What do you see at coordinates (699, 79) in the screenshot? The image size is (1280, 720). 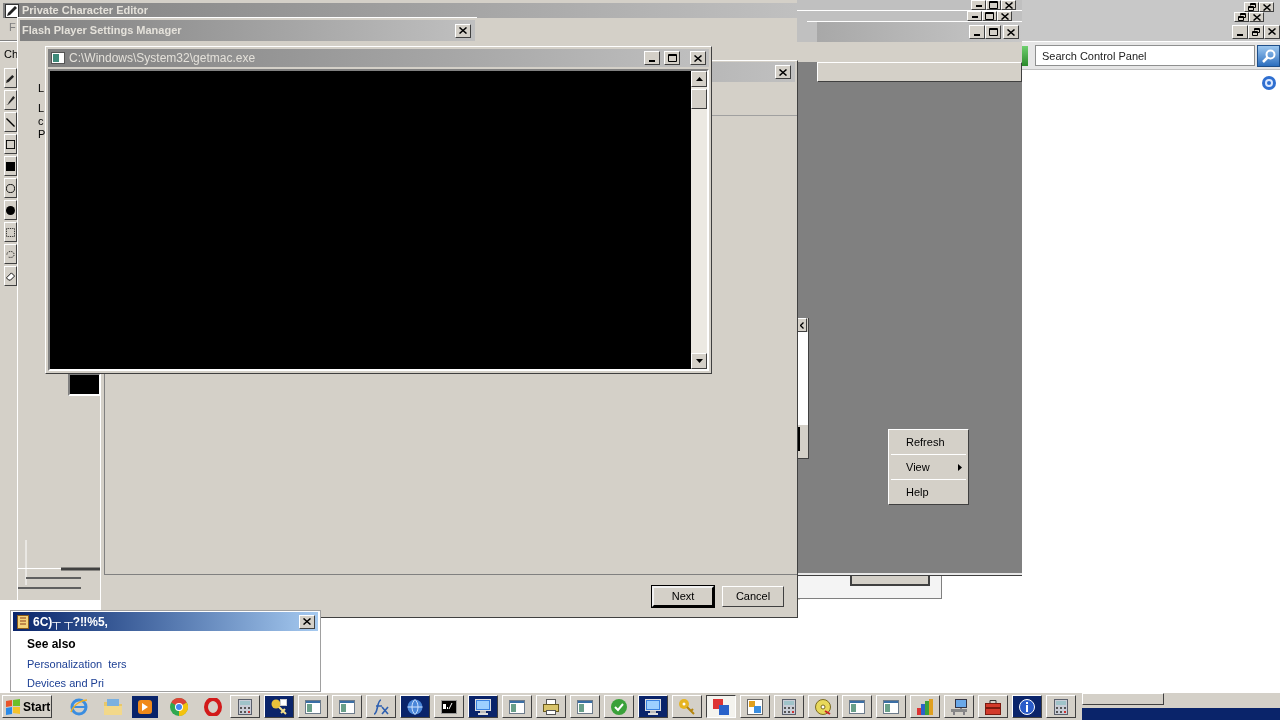 I see `scroll-up-button` at bounding box center [699, 79].